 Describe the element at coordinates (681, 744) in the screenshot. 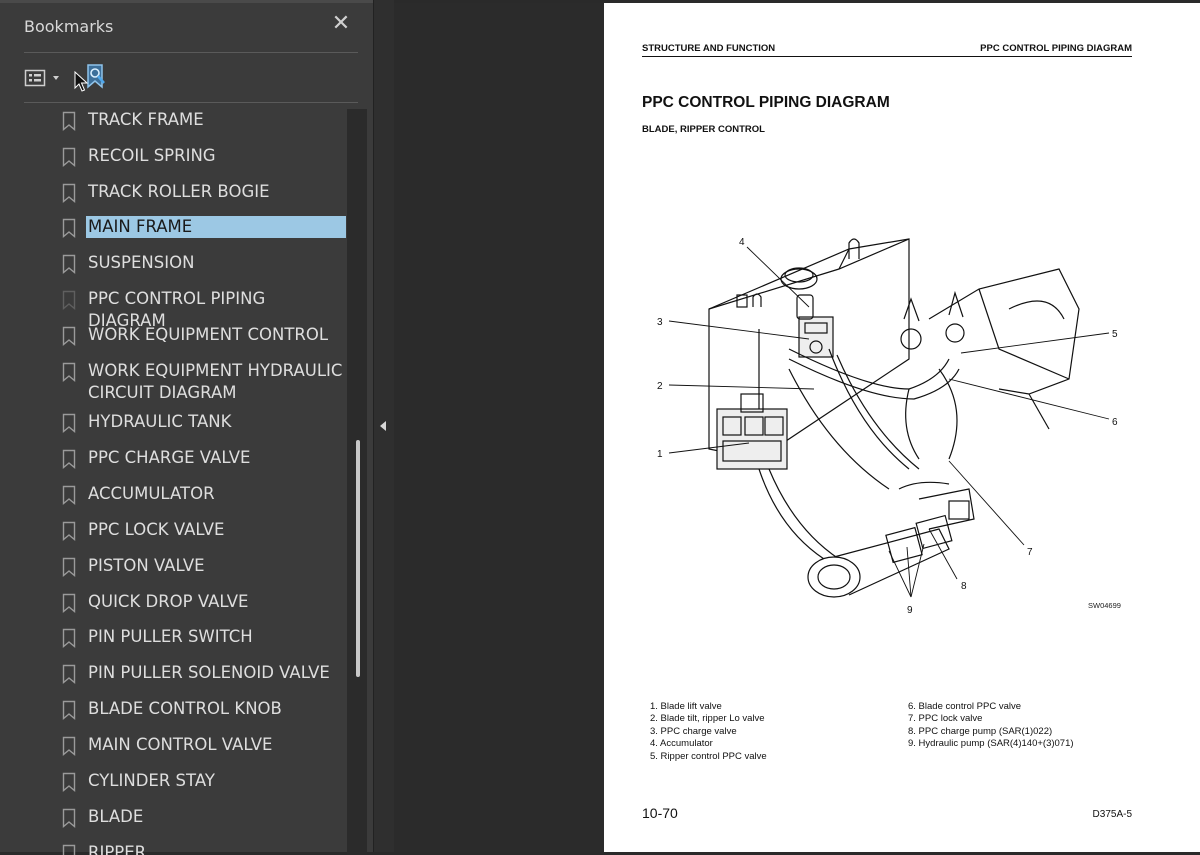

I see `legend-entry: 4. Accumulator` at that location.